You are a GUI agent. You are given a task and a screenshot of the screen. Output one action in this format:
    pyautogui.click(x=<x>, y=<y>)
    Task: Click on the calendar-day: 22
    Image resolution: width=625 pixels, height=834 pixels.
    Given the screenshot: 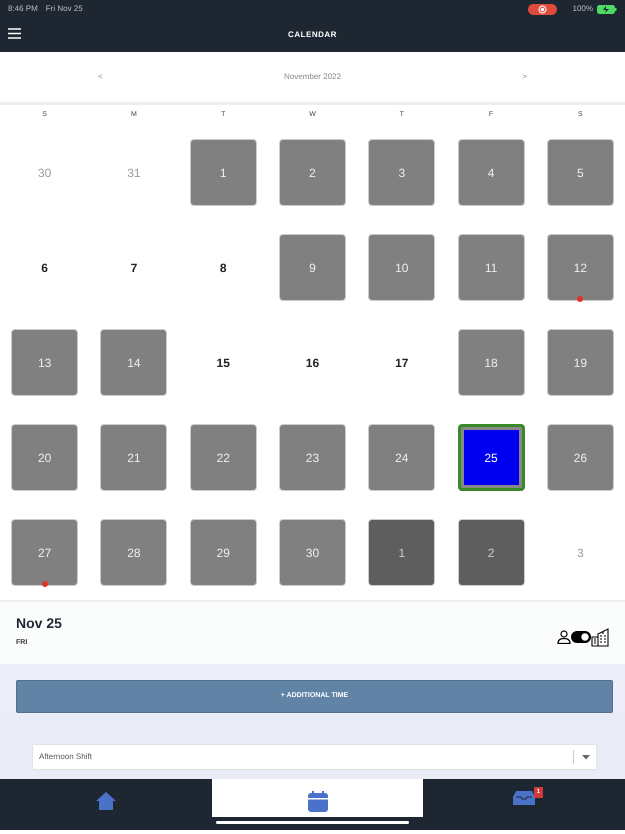 What is the action you would take?
    pyautogui.click(x=223, y=457)
    